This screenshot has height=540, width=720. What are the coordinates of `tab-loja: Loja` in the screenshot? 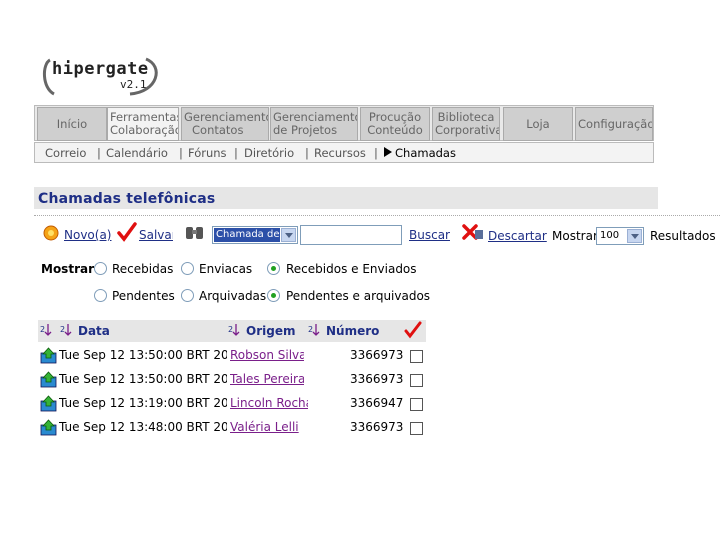 It's located at (538, 124).